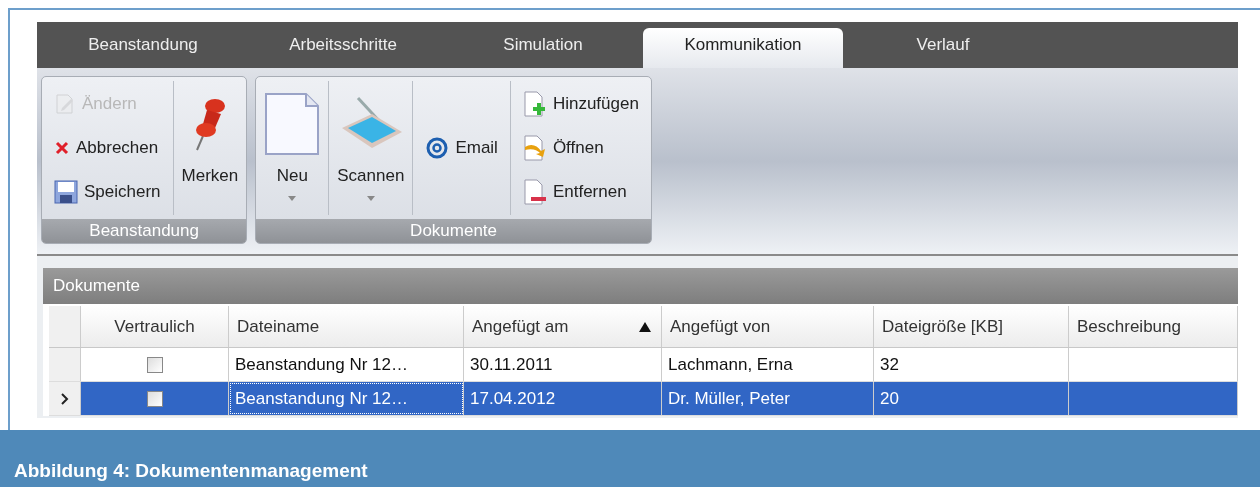  What do you see at coordinates (107, 192) in the screenshot?
I see `ribbon-button: Speichern` at bounding box center [107, 192].